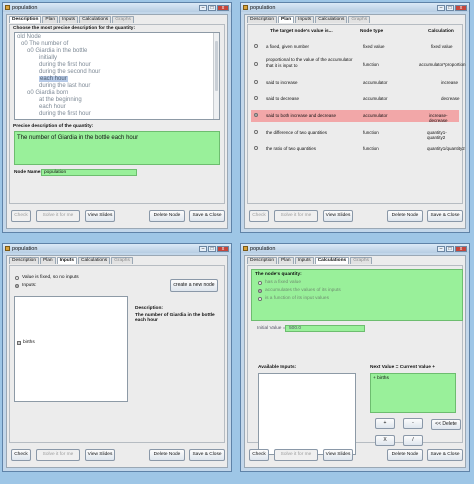 The width and height of the screenshot is (474, 484). I want to click on radio-fixed, so click(17, 278).